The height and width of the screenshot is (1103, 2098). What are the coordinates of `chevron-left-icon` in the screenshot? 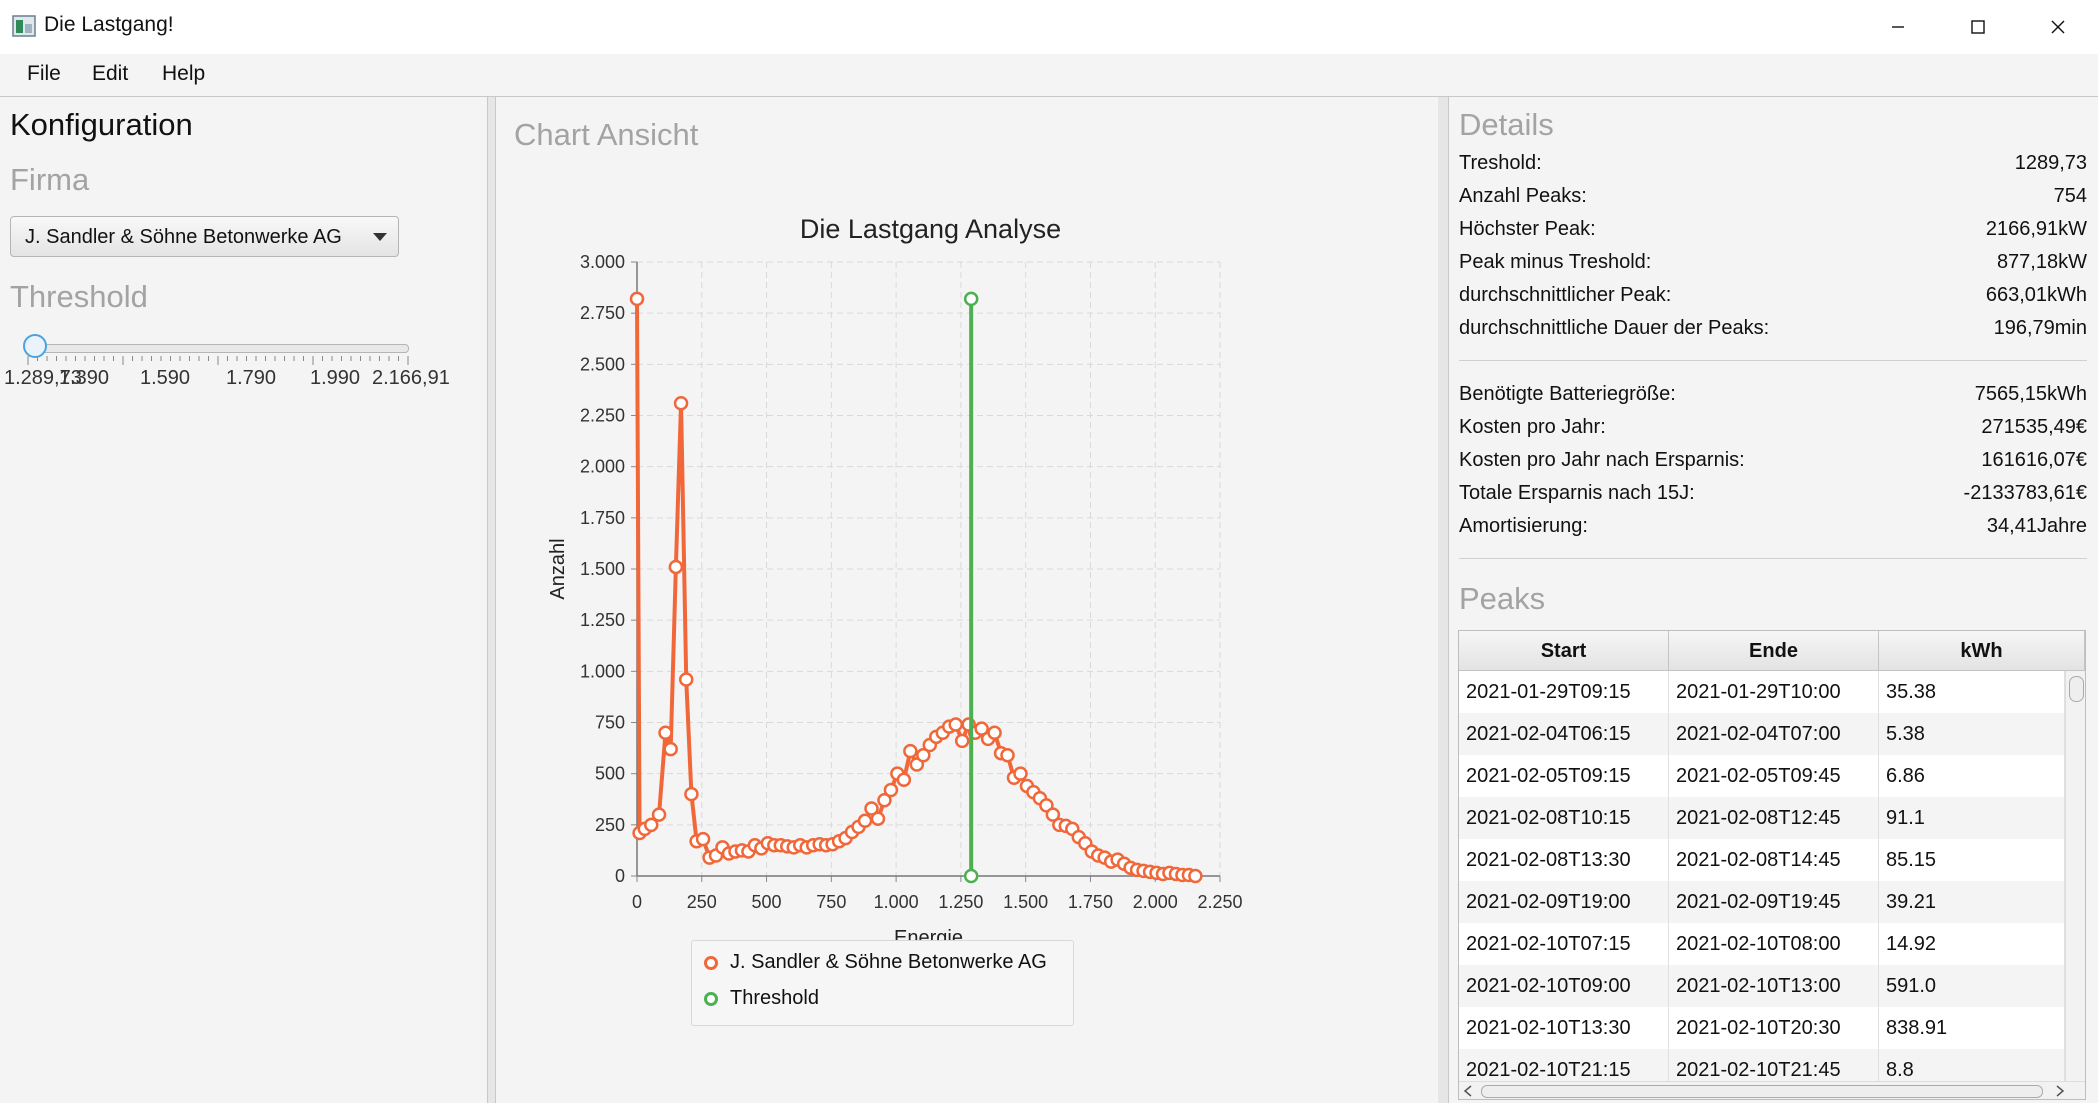 It's located at (1468, 1091).